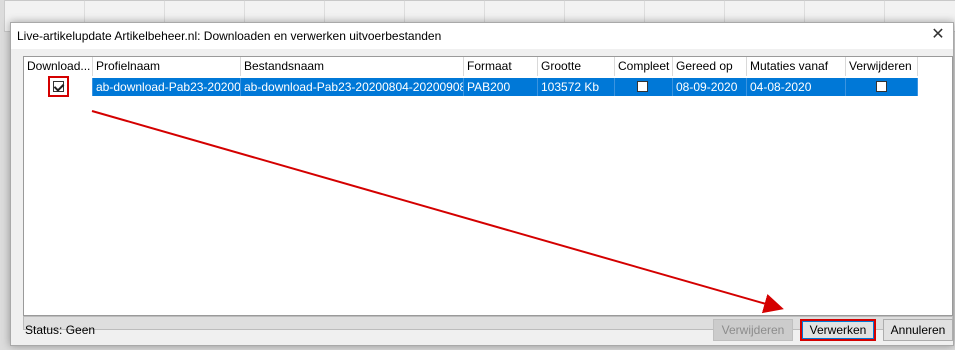 This screenshot has height=350, width=955. I want to click on compleet-checkbox, so click(642, 86).